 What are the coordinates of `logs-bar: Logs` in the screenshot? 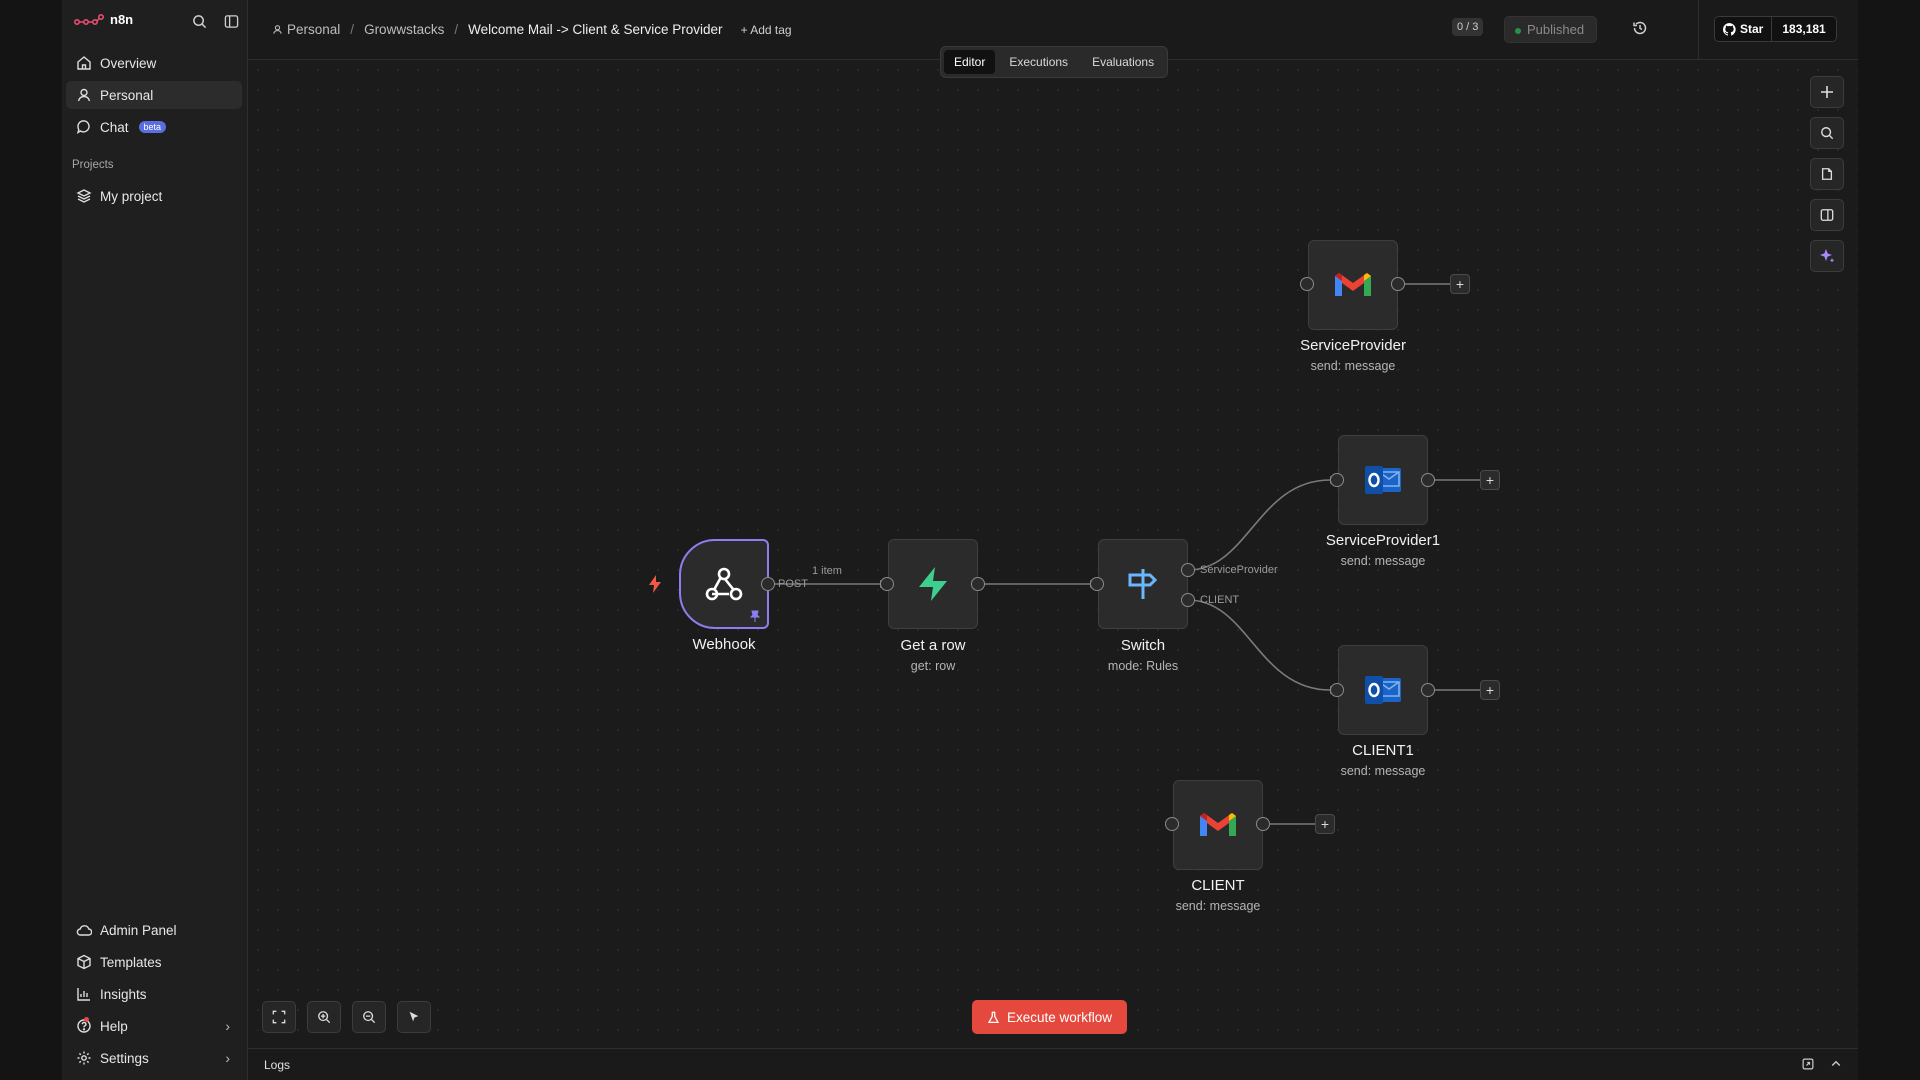 It's located at (1053, 1064).